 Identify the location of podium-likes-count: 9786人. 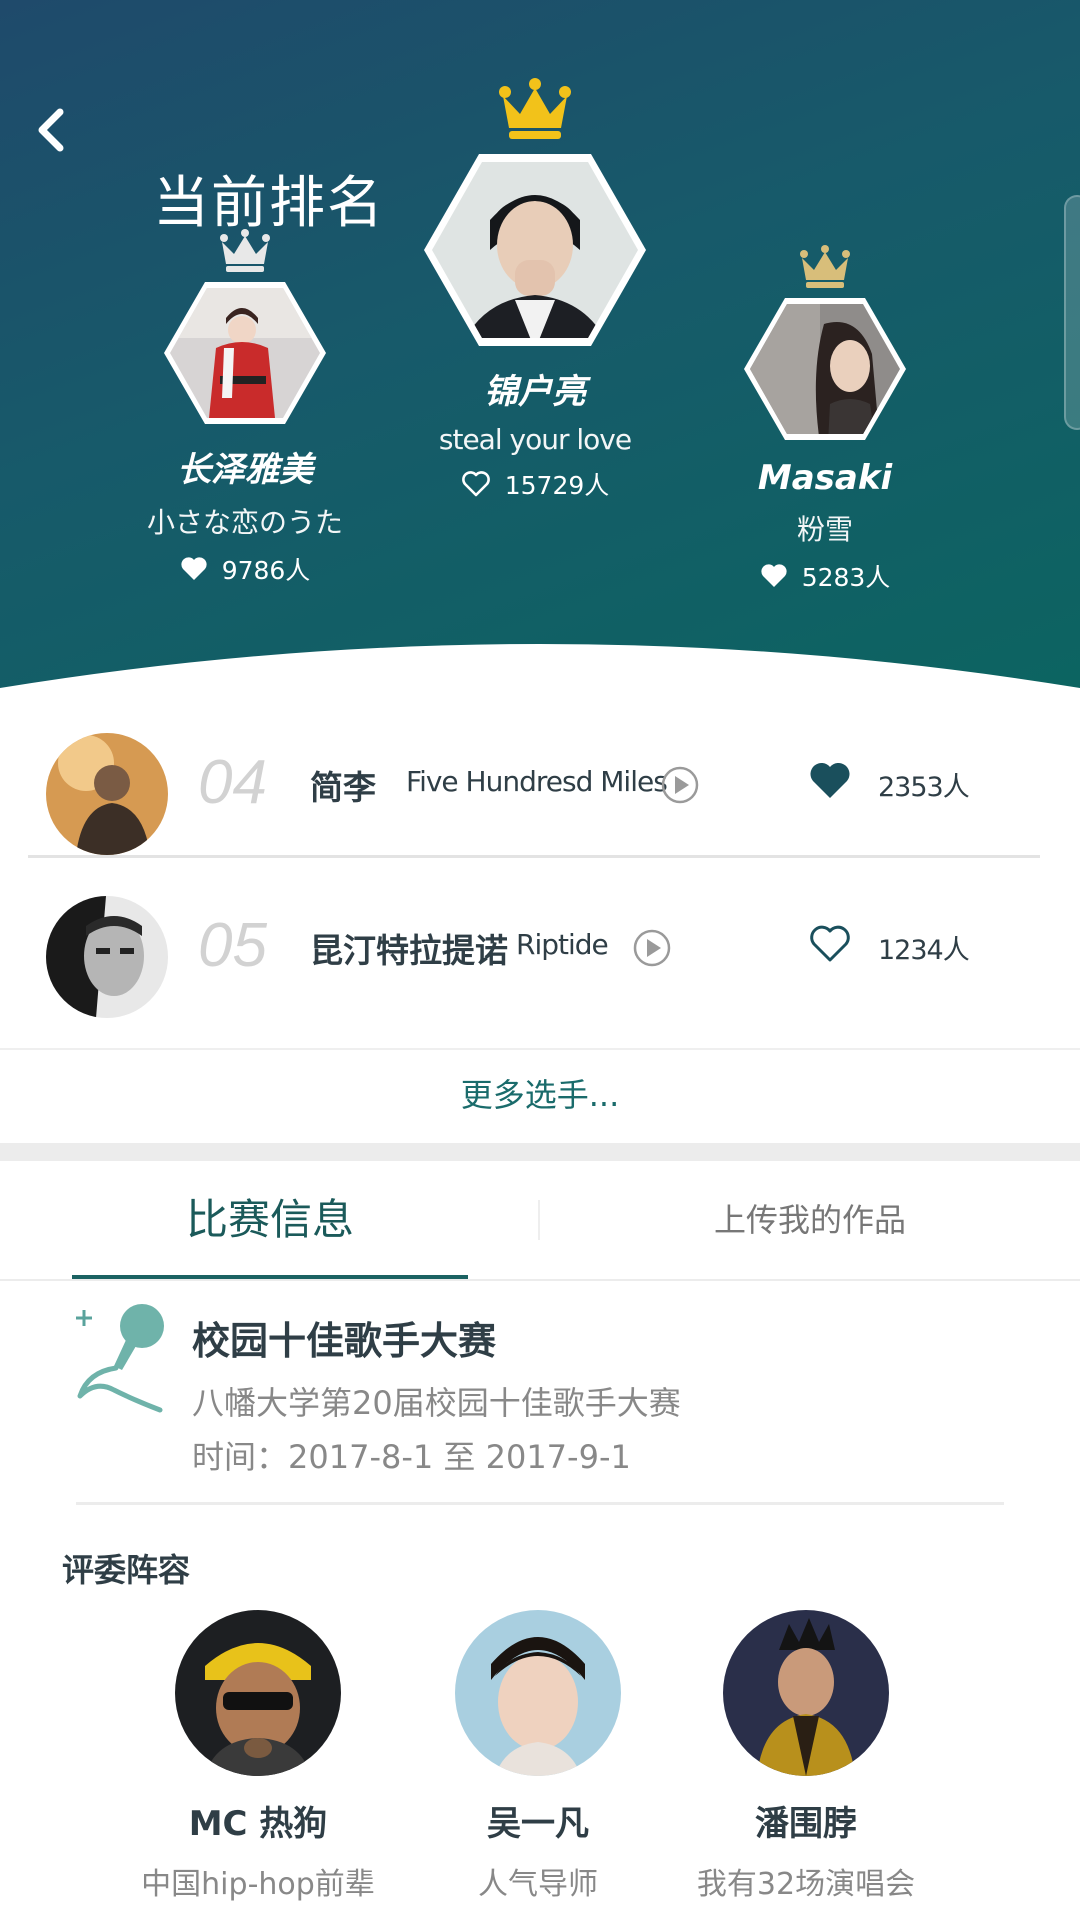
(266, 570).